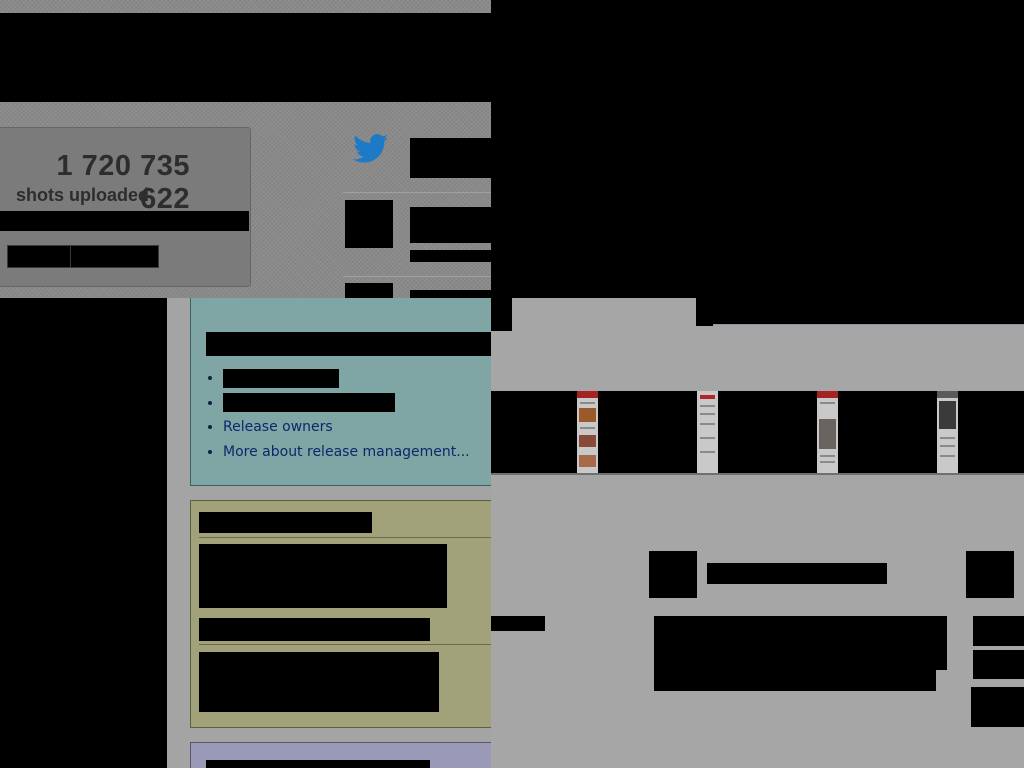  What do you see at coordinates (83, 195) in the screenshot?
I see `shots-label: shots uploaded` at bounding box center [83, 195].